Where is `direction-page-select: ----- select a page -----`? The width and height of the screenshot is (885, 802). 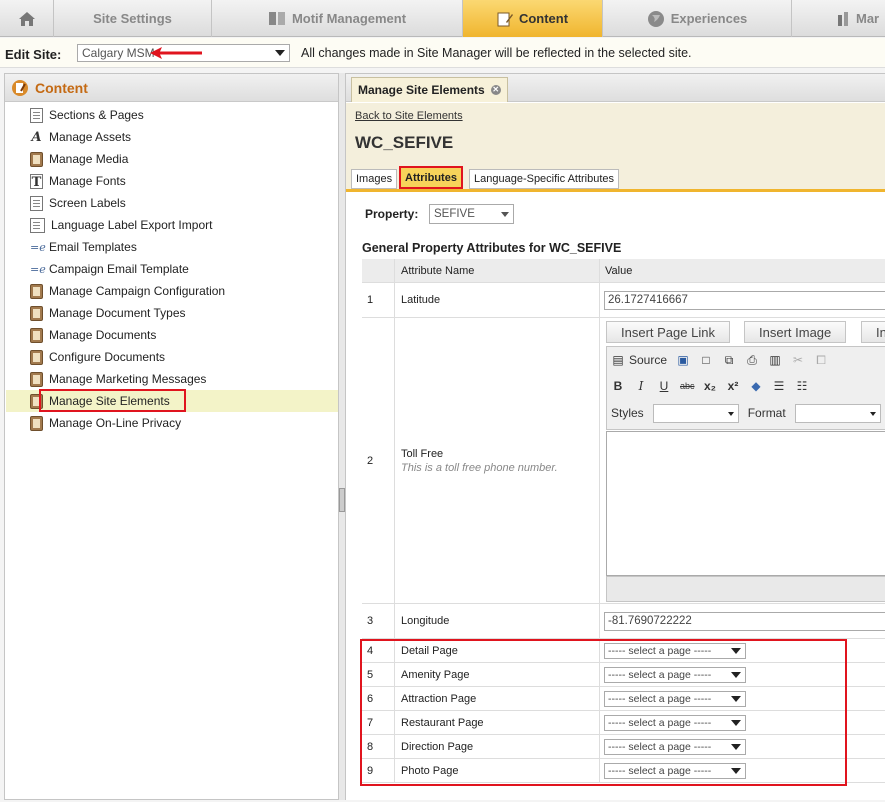 direction-page-select: ----- select a page ----- is located at coordinates (675, 747).